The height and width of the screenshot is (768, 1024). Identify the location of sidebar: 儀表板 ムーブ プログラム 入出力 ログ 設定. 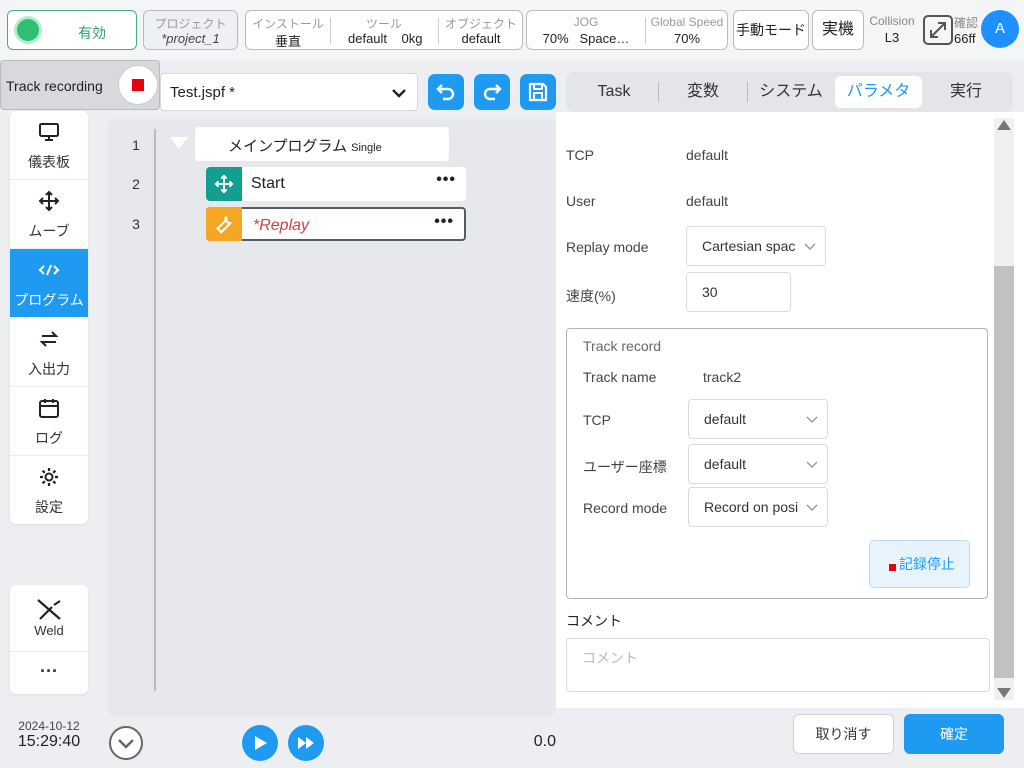
(49, 317).